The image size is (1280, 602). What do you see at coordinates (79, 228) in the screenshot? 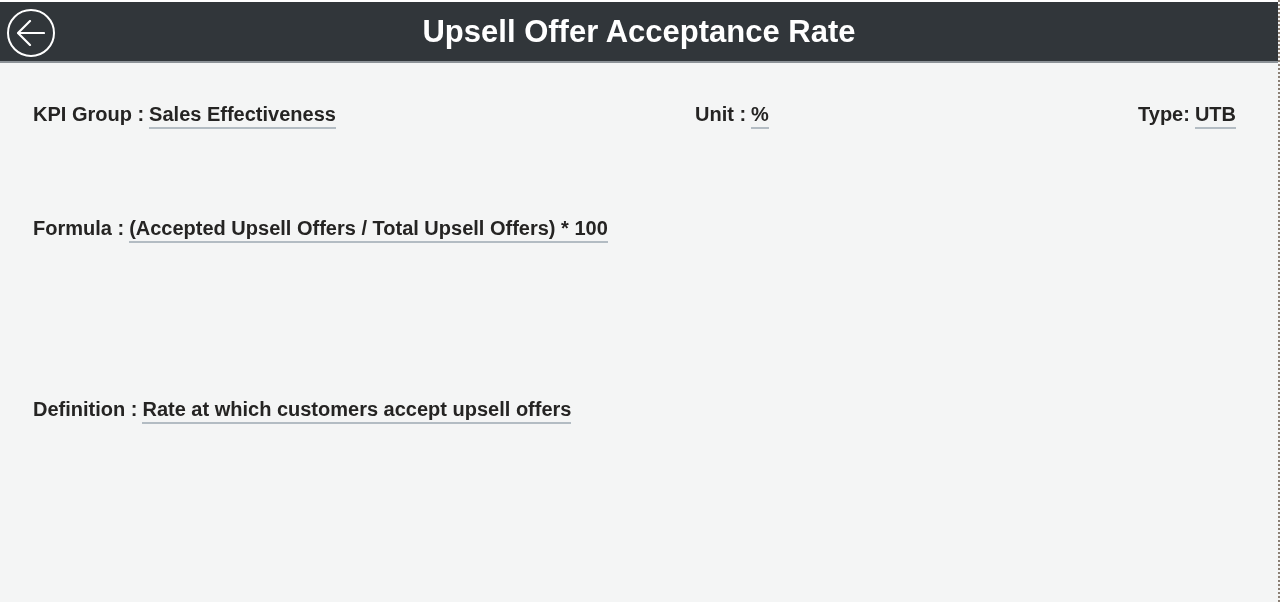
I see `field-label: Formula :` at bounding box center [79, 228].